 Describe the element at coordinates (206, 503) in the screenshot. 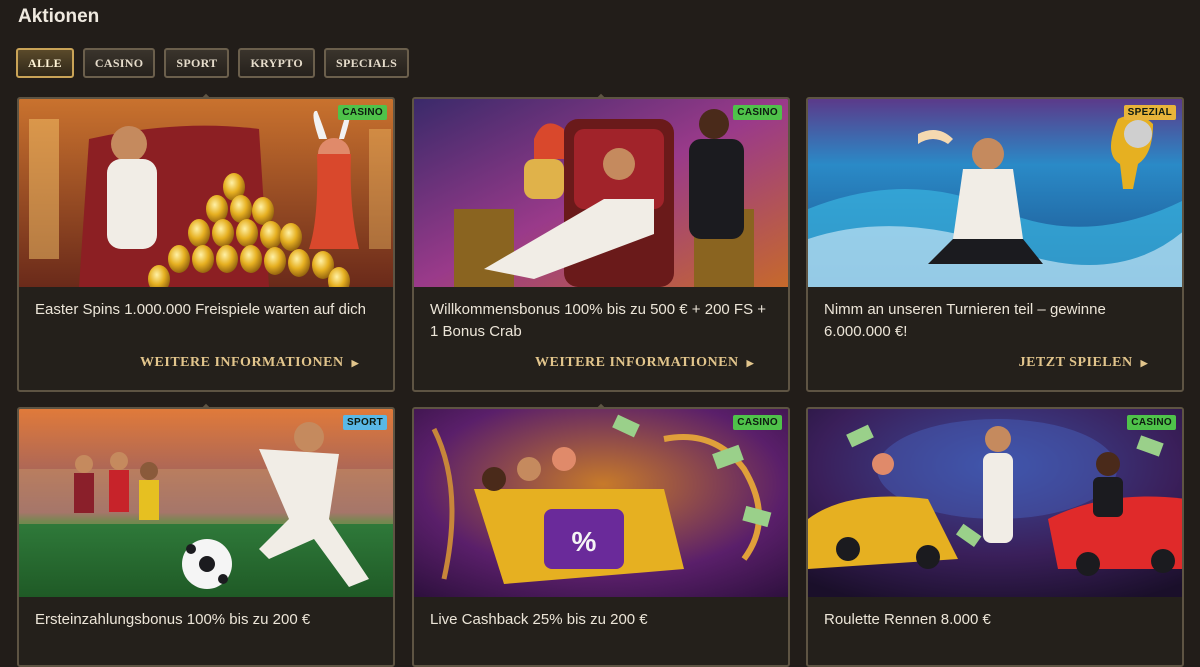

I see `promo-image-first-deposit: SPORT` at that location.